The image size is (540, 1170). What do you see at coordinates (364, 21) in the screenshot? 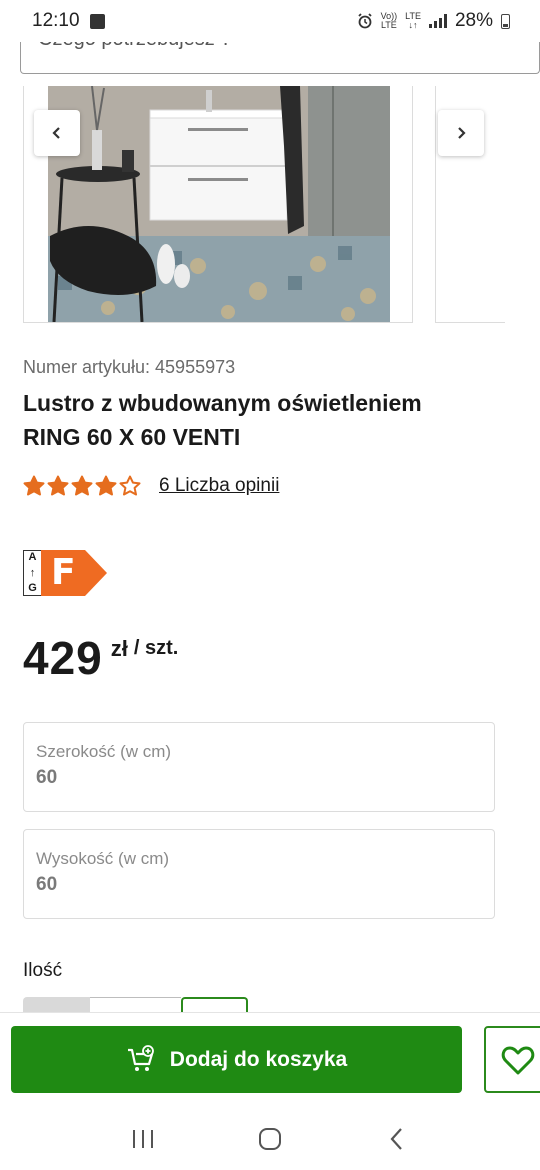
I see `alarm-icon` at bounding box center [364, 21].